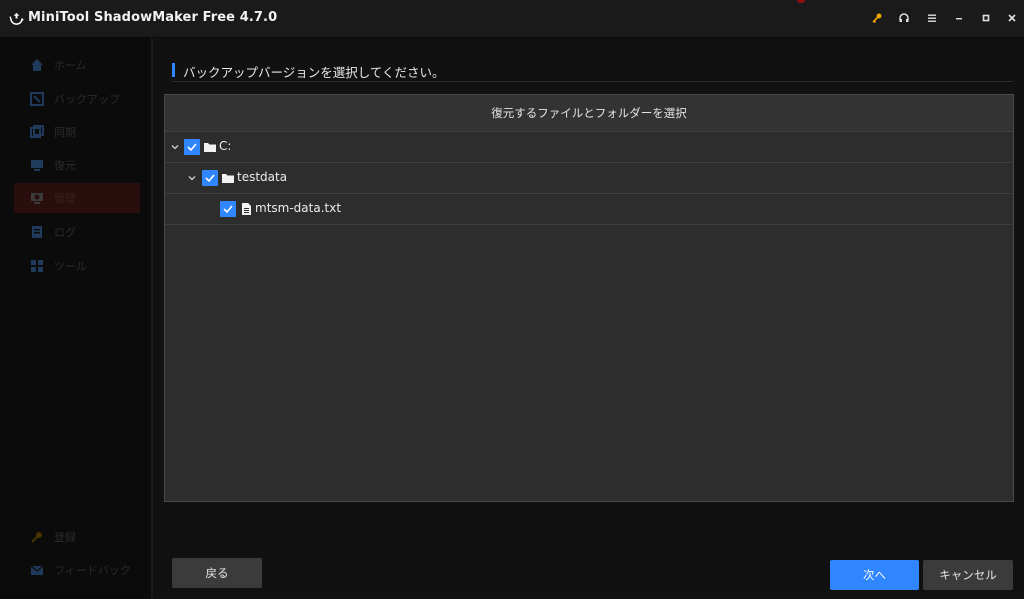 This screenshot has width=1024, height=599. Describe the element at coordinates (225, 146) in the screenshot. I see `tree-row-label: C:` at that location.